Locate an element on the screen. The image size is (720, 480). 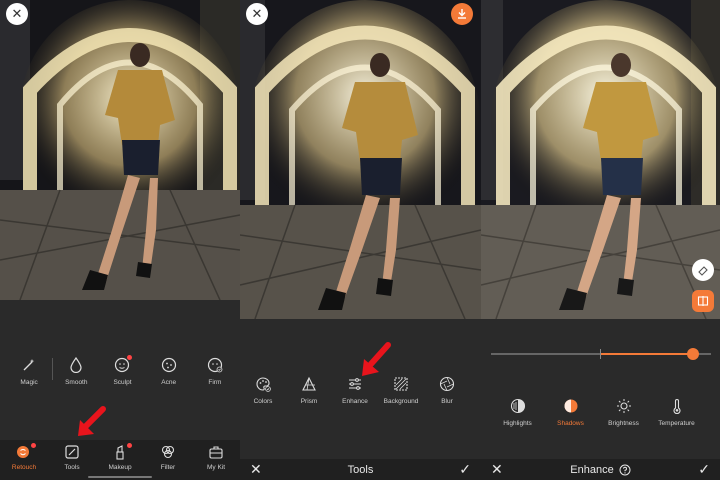
tool-firm: Firm is located at coordinates (215, 371).